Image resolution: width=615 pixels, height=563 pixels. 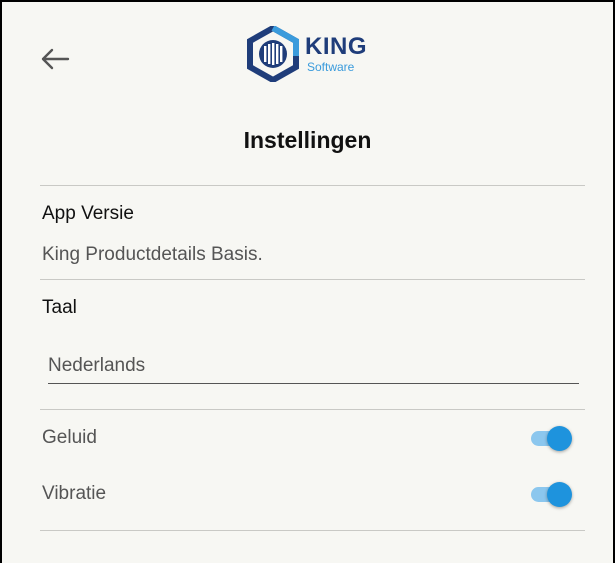 I want to click on sound-toggle, so click(x=551, y=438).